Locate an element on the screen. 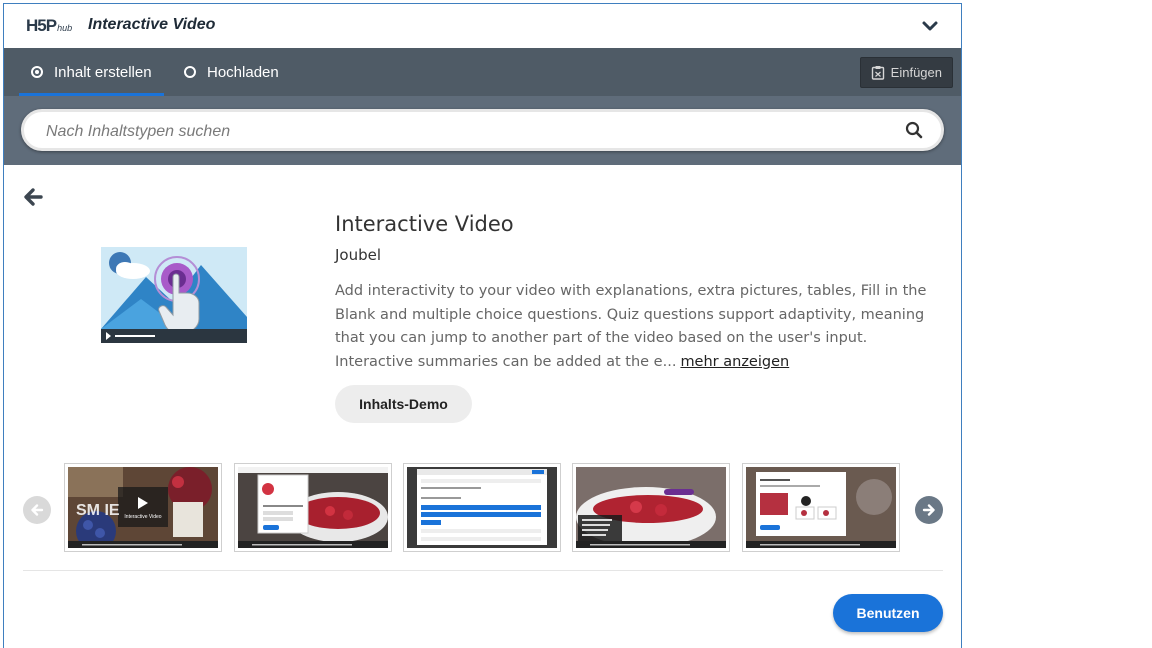  content-type-title: Interactive Video is located at coordinates (424, 224).